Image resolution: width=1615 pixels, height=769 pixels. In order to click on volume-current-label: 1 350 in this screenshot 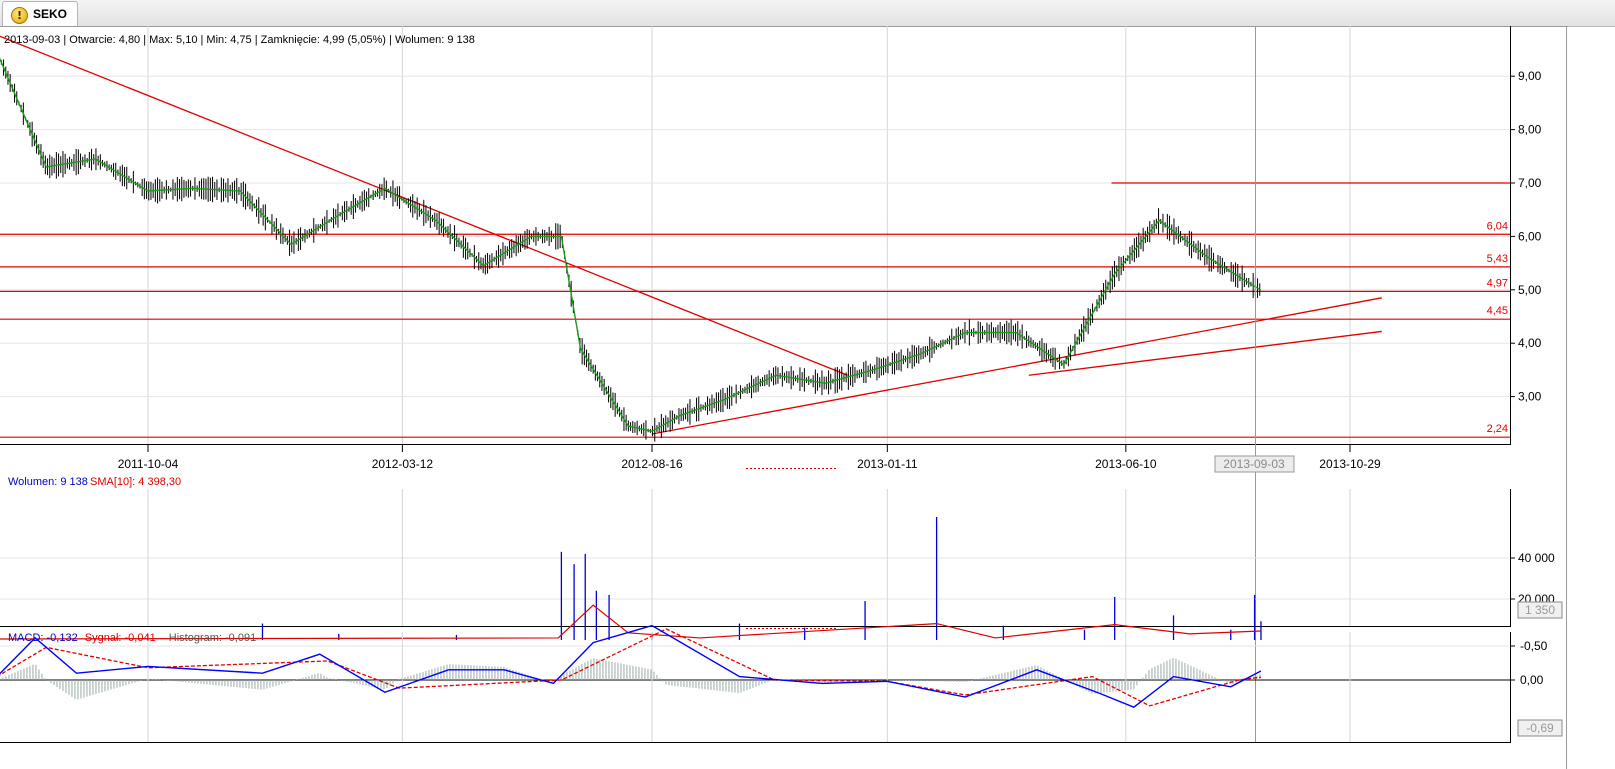, I will do `click(1540, 610)`.